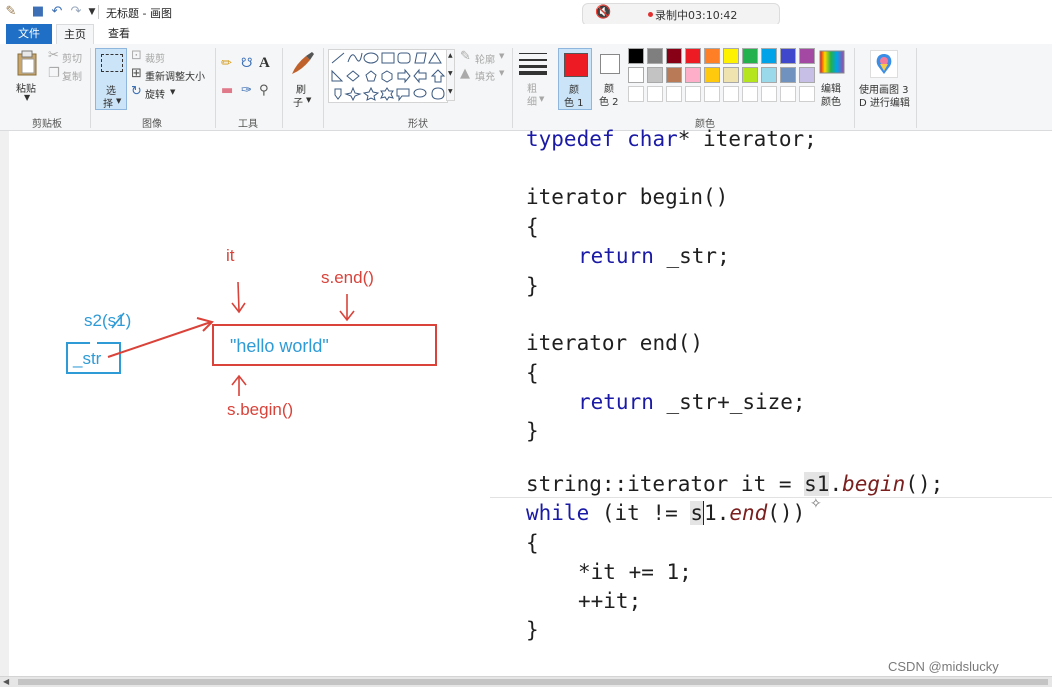 Image resolution: width=1052 pixels, height=687 pixels. Describe the element at coordinates (748, 513) in the screenshot. I see `code-function: end` at that location.